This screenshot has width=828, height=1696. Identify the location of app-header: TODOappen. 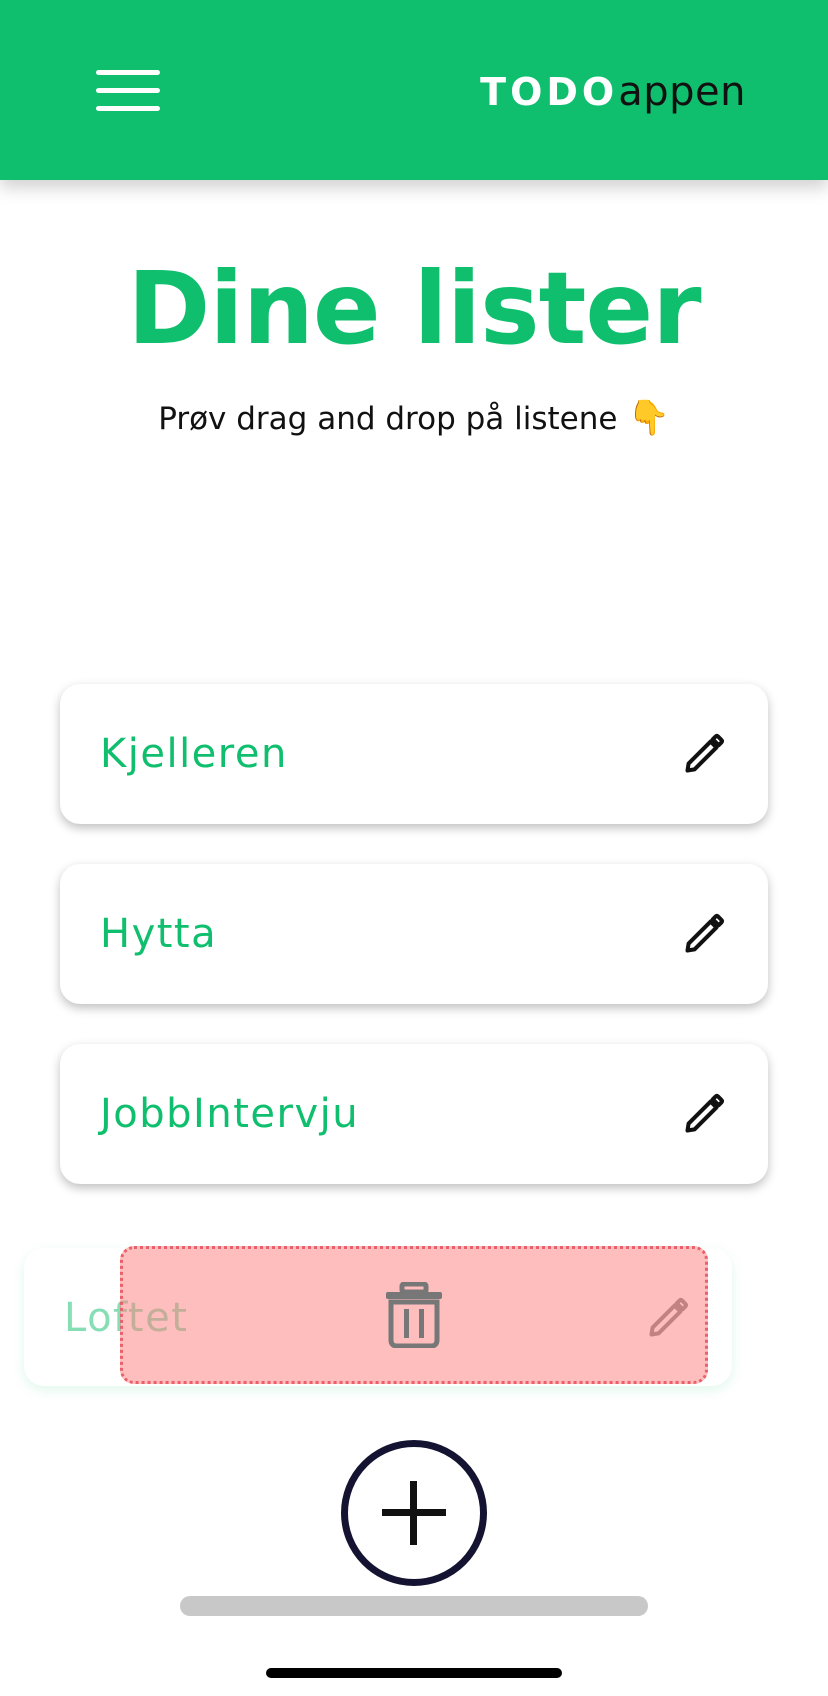
(414, 90).